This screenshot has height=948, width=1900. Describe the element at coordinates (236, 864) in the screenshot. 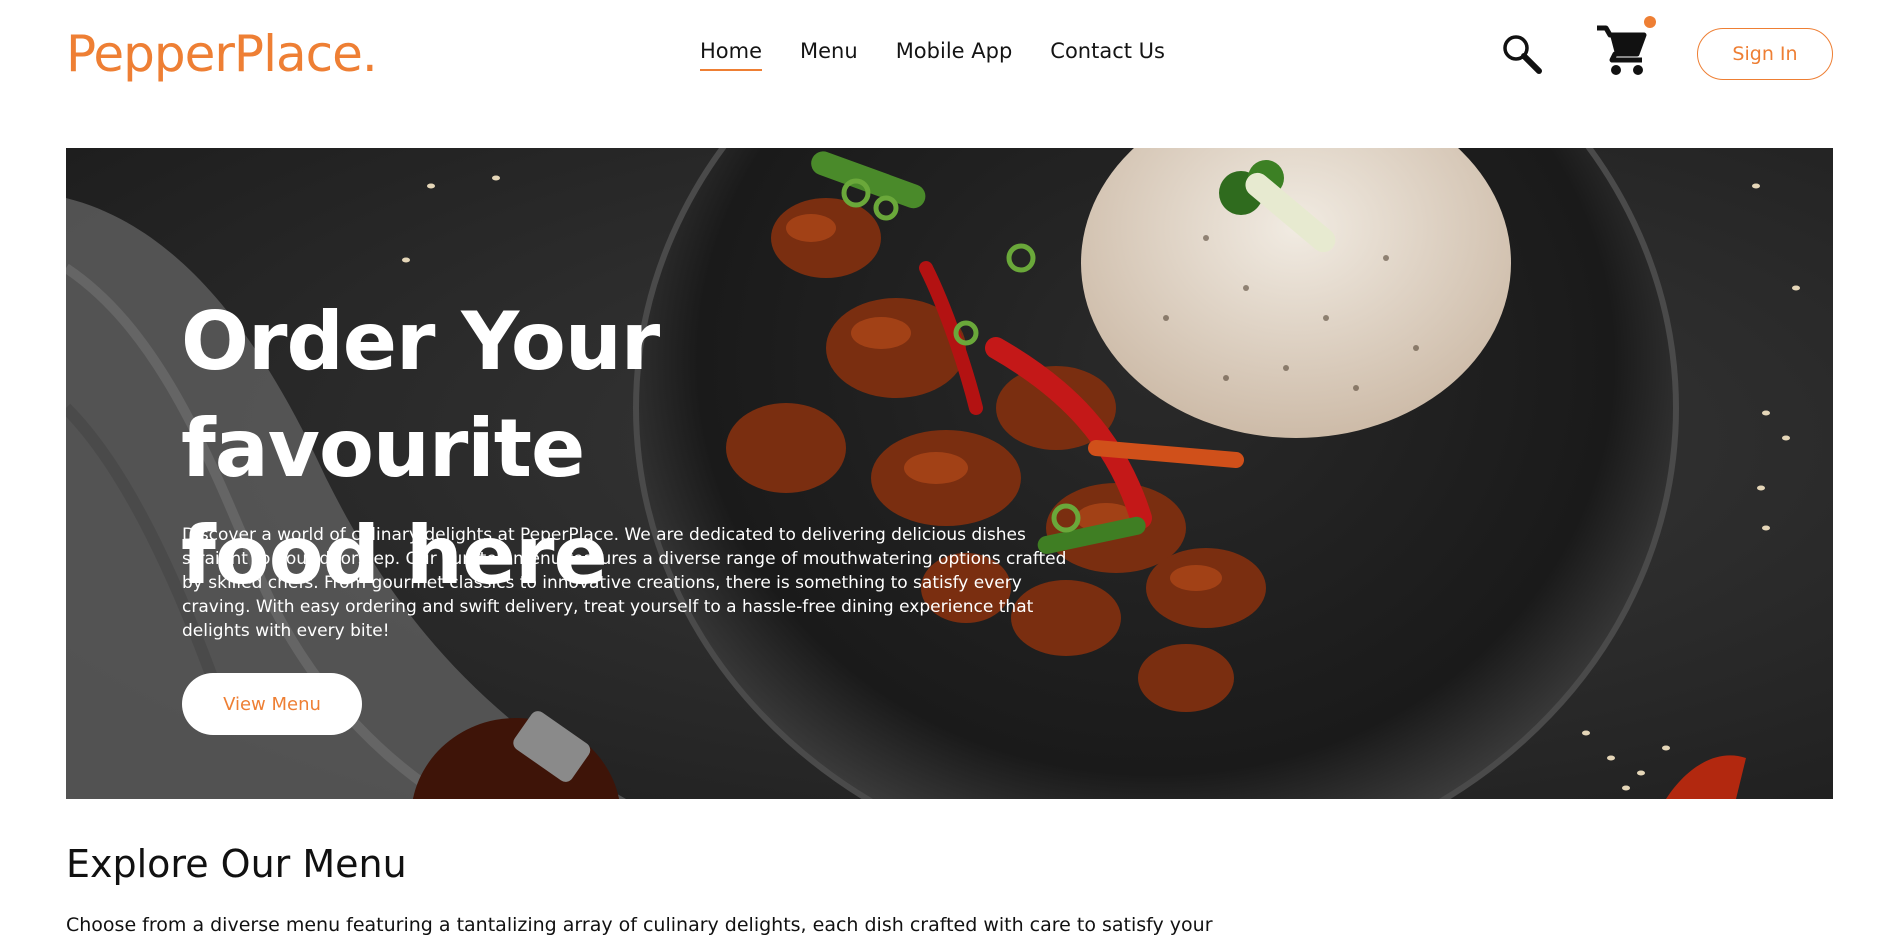

I see `explore-menu-title: Explore Our Menu` at that location.